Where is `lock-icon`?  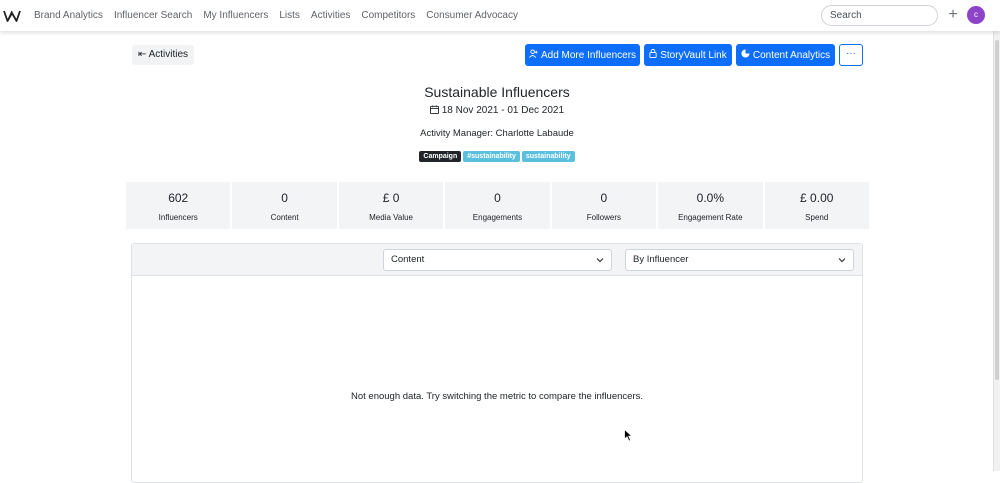
lock-icon is located at coordinates (653, 55).